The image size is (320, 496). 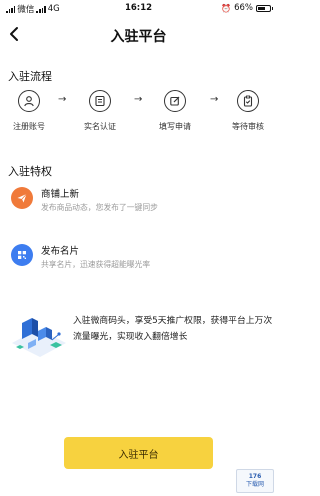 I want to click on step-label: 等待审核, so click(x=248, y=126).